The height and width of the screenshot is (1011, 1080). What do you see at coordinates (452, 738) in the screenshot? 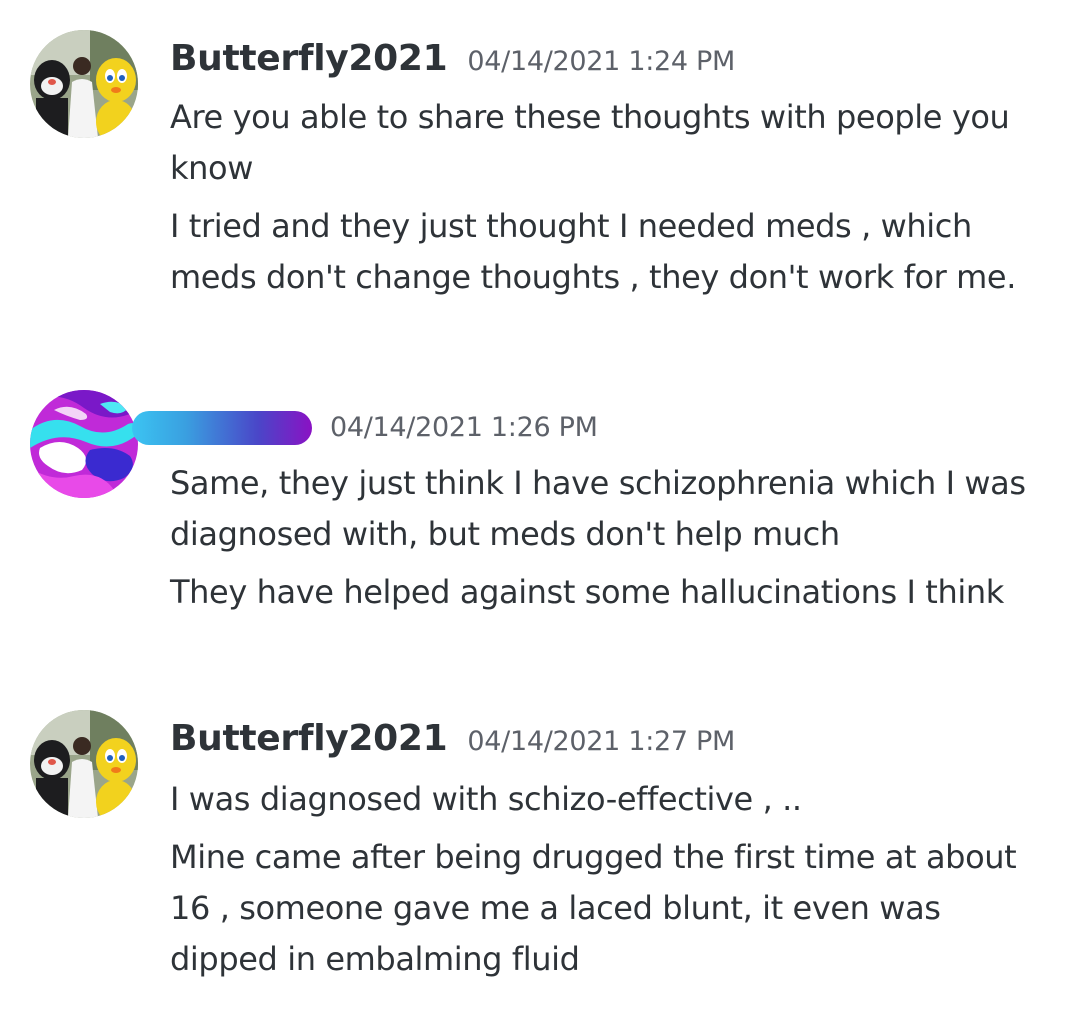
I see `message-header: Butterfly2021 04/14/2021 1:27 PM` at bounding box center [452, 738].